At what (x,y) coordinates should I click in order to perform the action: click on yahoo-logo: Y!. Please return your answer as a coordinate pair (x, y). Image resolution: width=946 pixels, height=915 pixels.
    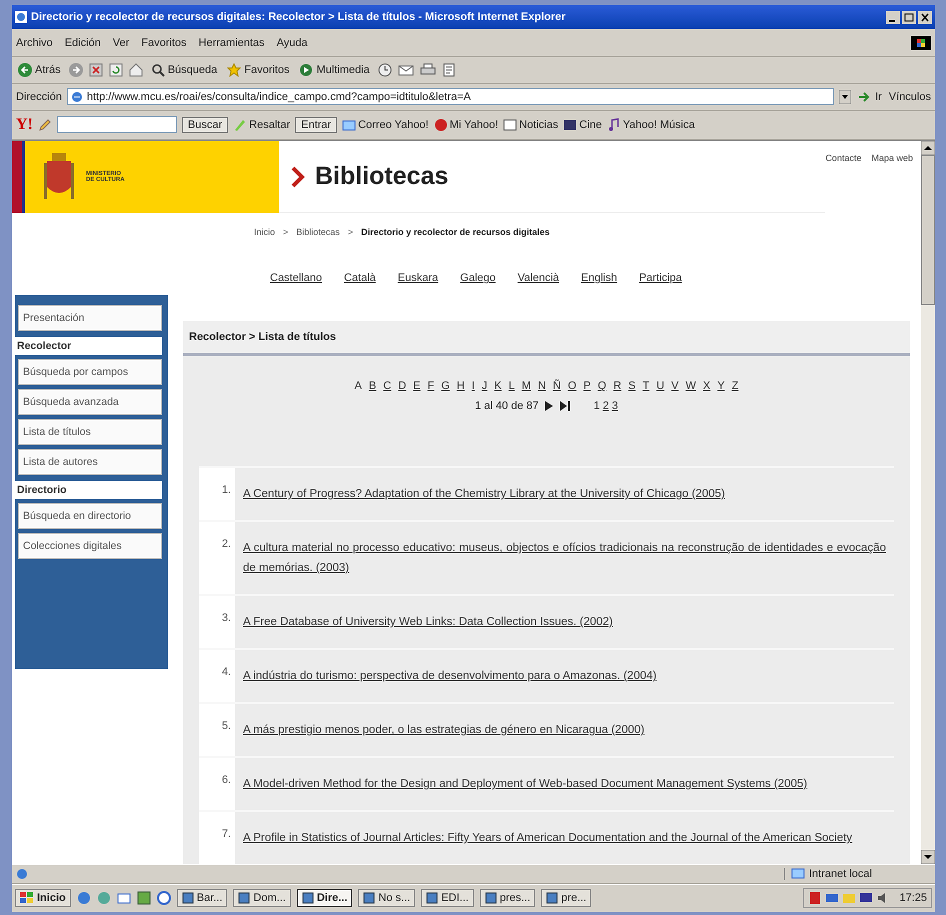
    Looking at the image, I should click on (24, 125).